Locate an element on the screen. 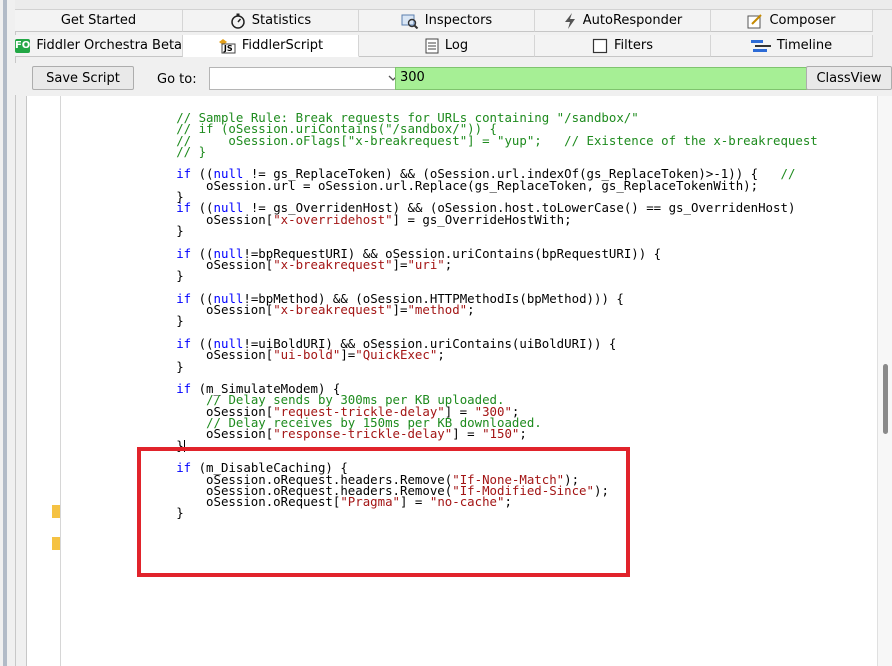  code-token: "response-trickle-delay" is located at coordinates (363, 434).